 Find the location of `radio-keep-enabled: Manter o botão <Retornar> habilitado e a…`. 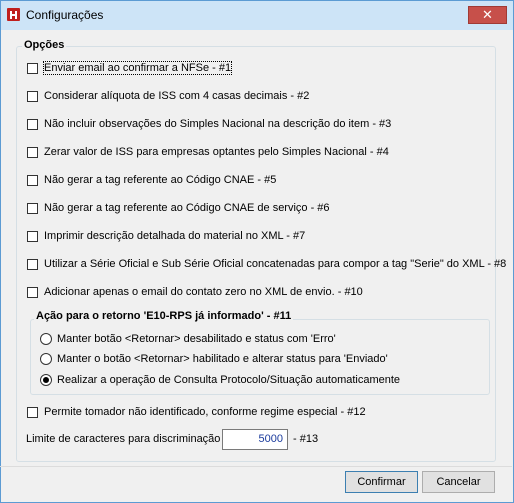

radio-keep-enabled: Manter o botão <Retornar> habilitado e a… is located at coordinates (214, 359).